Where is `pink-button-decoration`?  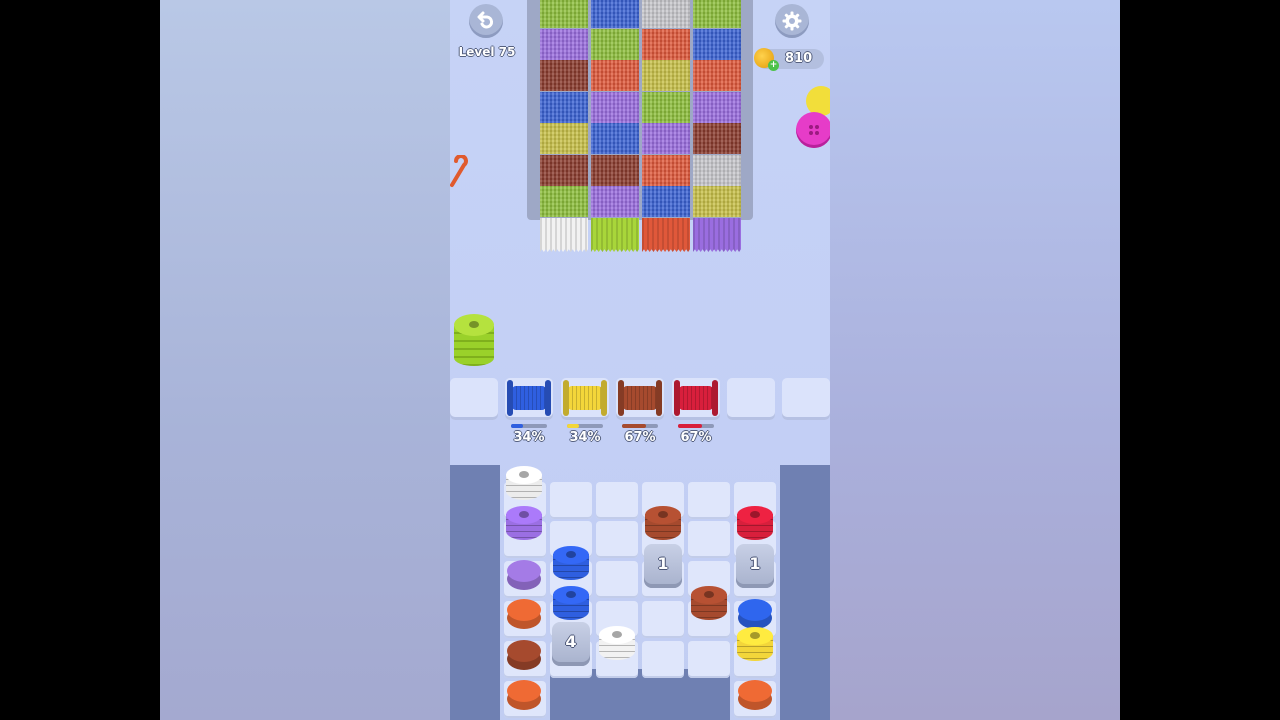
pink-button-decoration is located at coordinates (813, 130).